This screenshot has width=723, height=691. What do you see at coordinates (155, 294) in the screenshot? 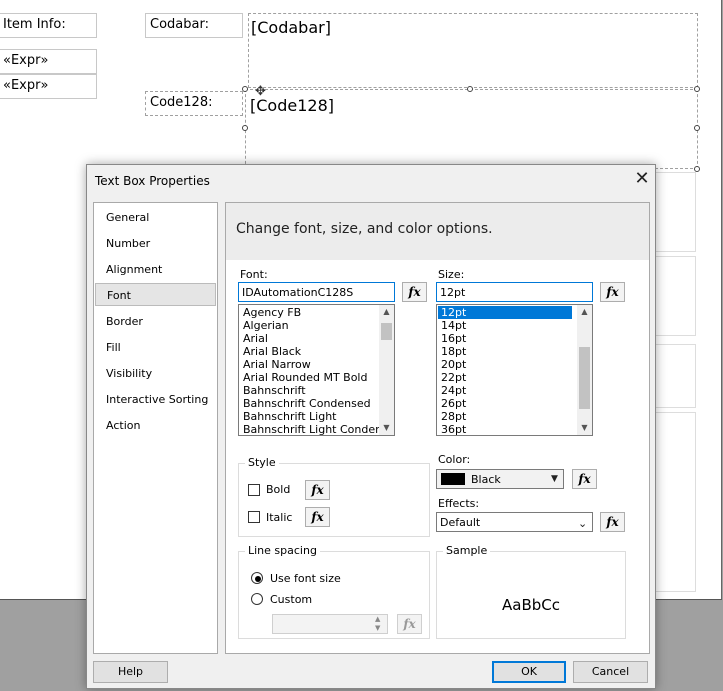
I see `nav-item-font: Font` at bounding box center [155, 294].